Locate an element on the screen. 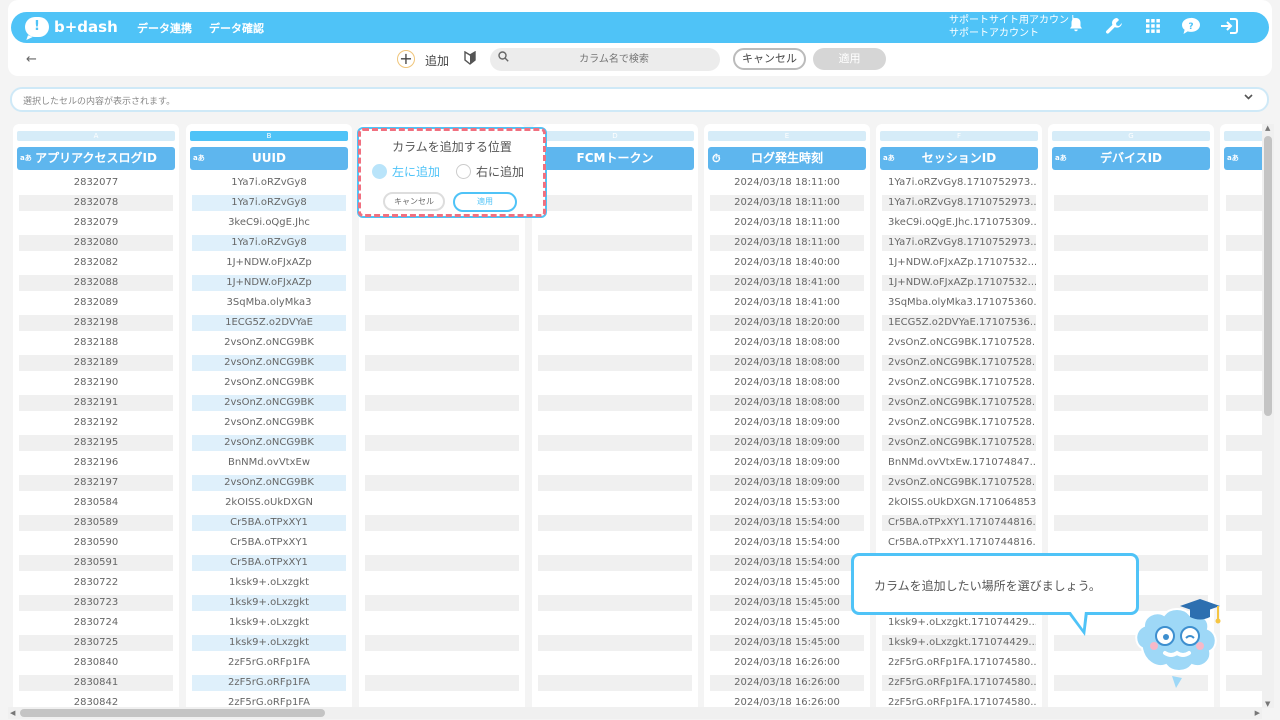  column-header: aあ is located at coordinates (1243, 158).